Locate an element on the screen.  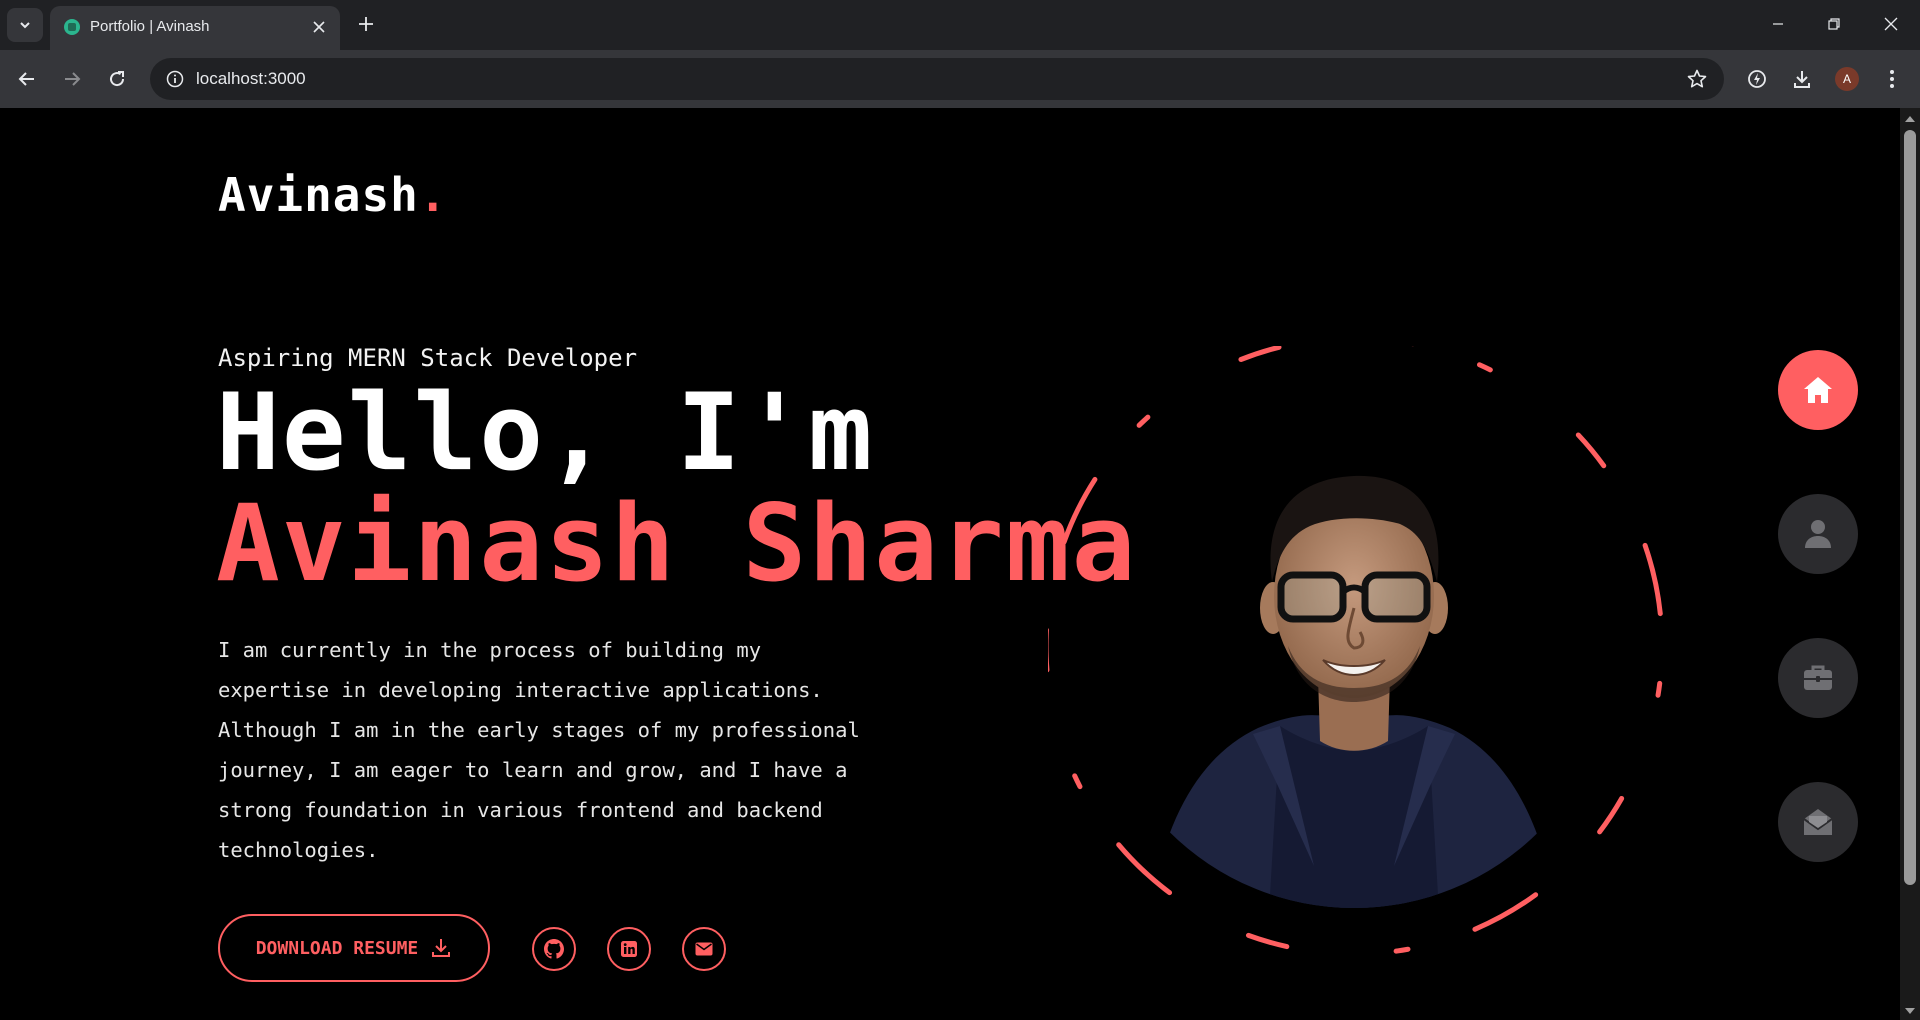
restore-icon is located at coordinates (1834, 24).